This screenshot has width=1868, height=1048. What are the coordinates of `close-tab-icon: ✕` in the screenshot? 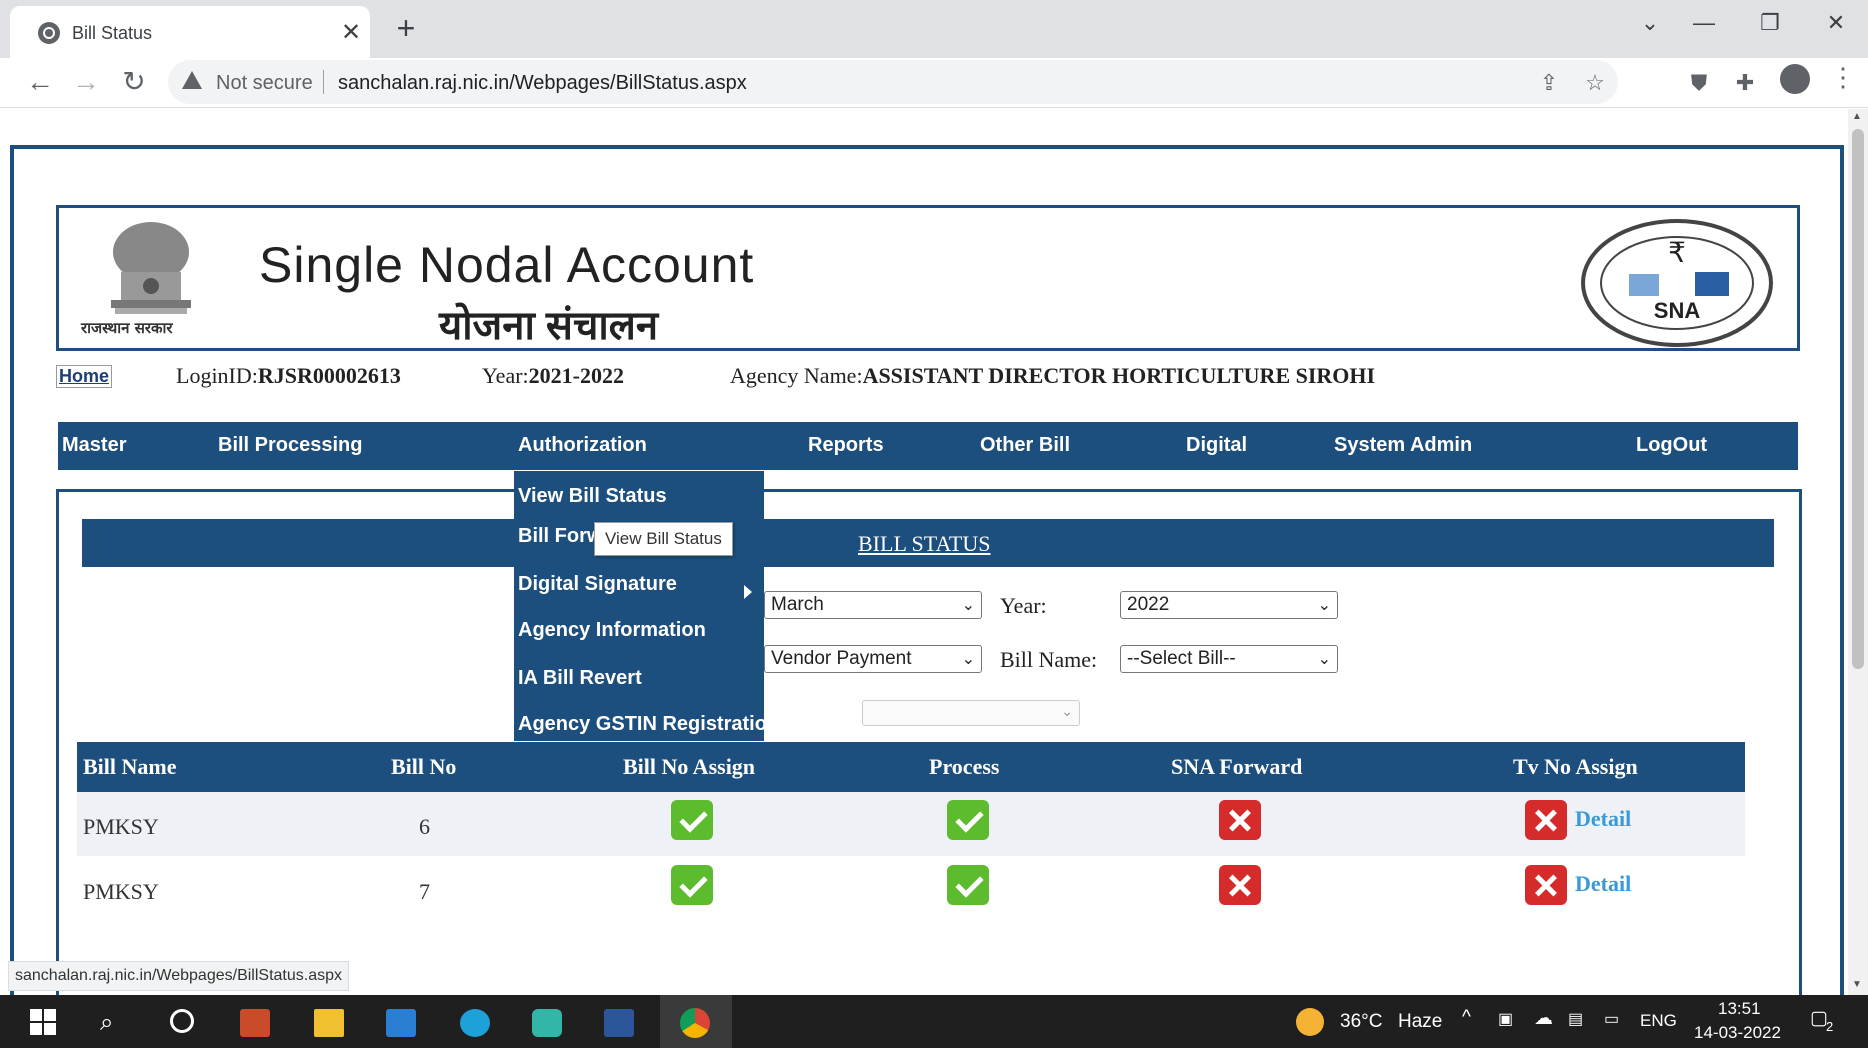 It's located at (351, 32).